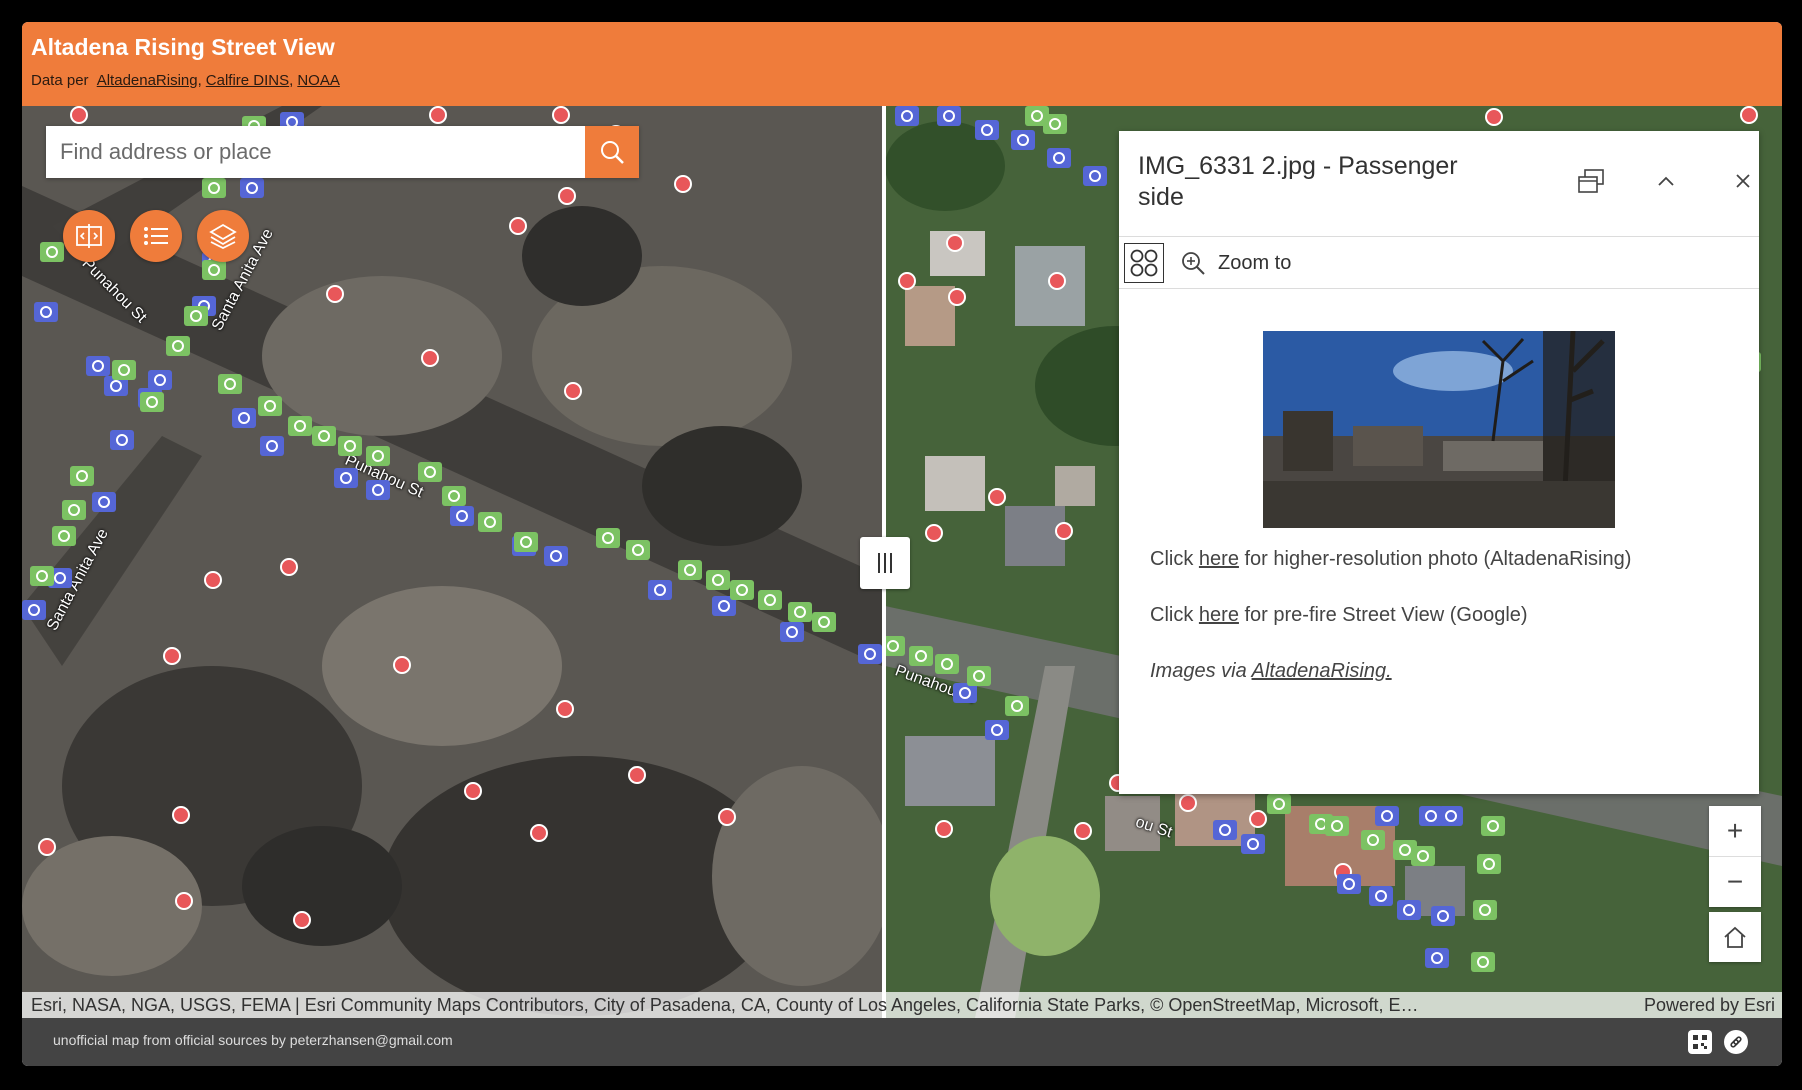 This screenshot has height=1090, width=1802. I want to click on share-link-button, so click(1736, 1042).